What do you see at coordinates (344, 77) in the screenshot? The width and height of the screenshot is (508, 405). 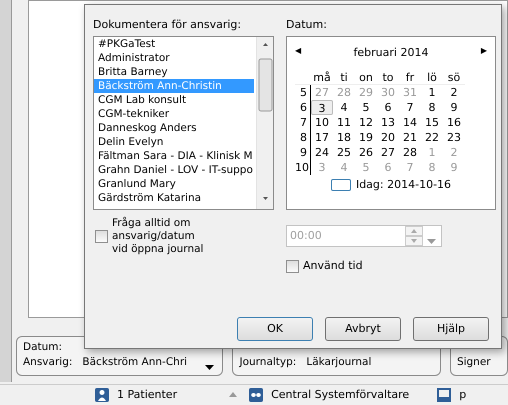 I see `weekday-label: ti` at bounding box center [344, 77].